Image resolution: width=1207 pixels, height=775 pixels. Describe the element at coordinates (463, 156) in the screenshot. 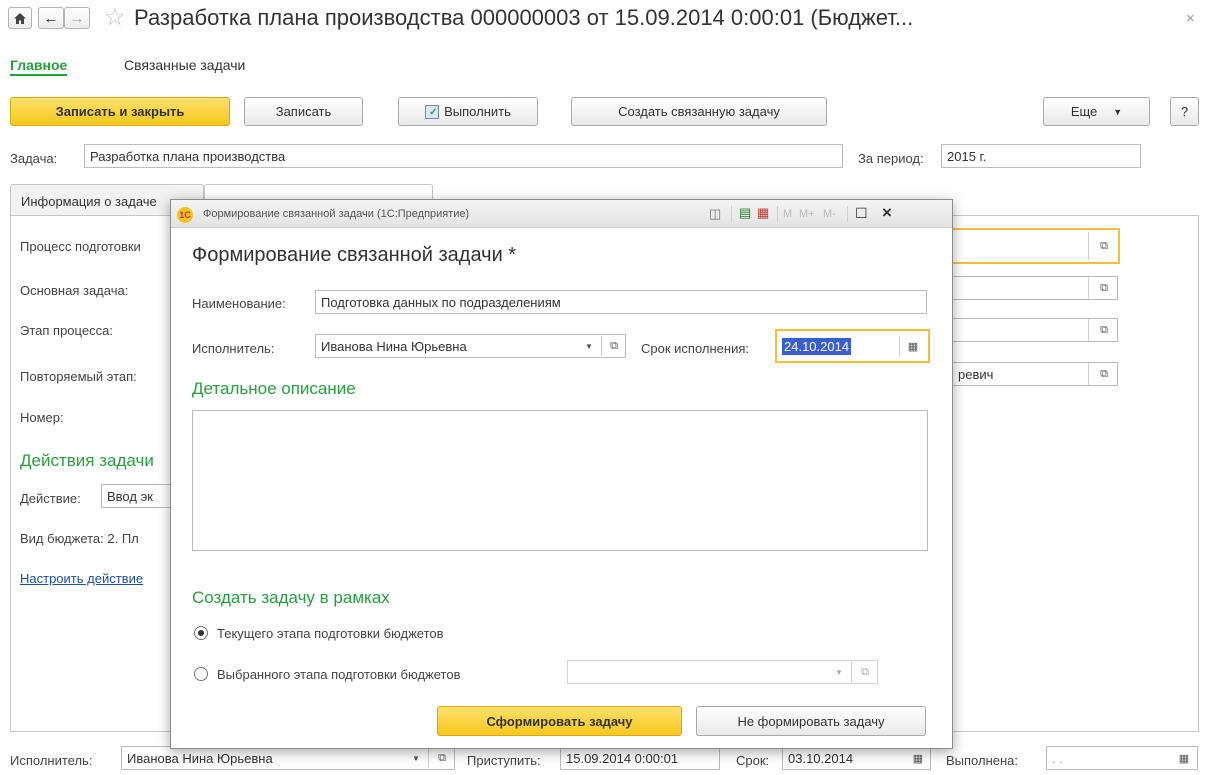

I see `task-name-field: Разработка плана производства` at that location.